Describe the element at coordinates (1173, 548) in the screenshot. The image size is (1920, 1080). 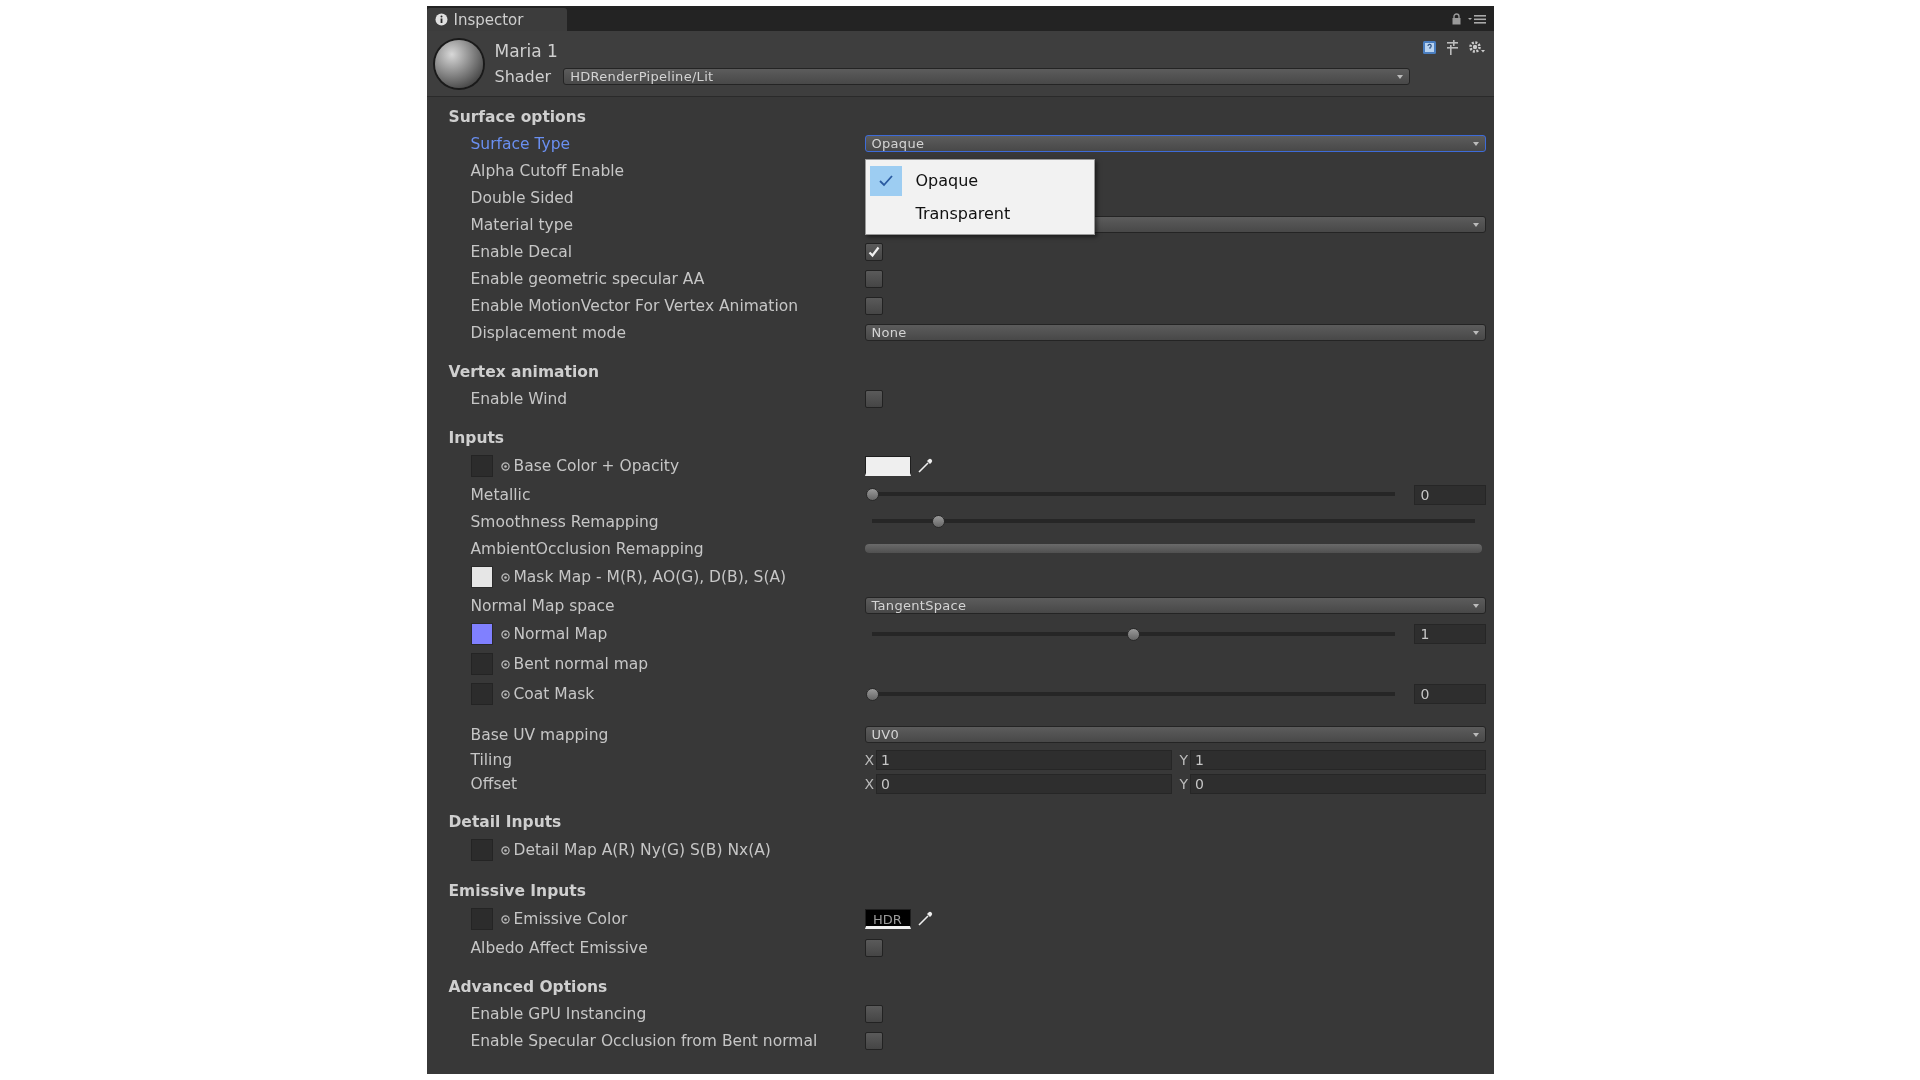
I see `range-slider` at that location.